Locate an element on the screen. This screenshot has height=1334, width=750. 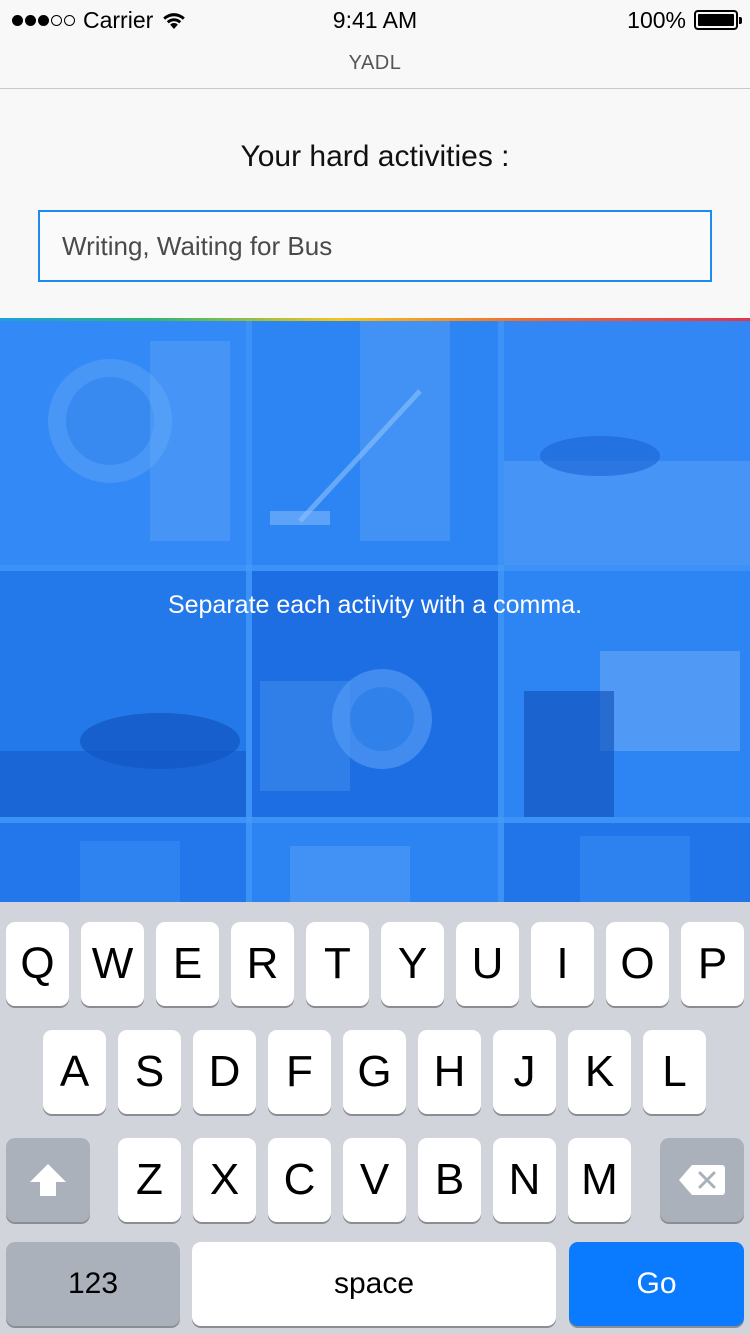
key-h: H is located at coordinates (449, 1072).